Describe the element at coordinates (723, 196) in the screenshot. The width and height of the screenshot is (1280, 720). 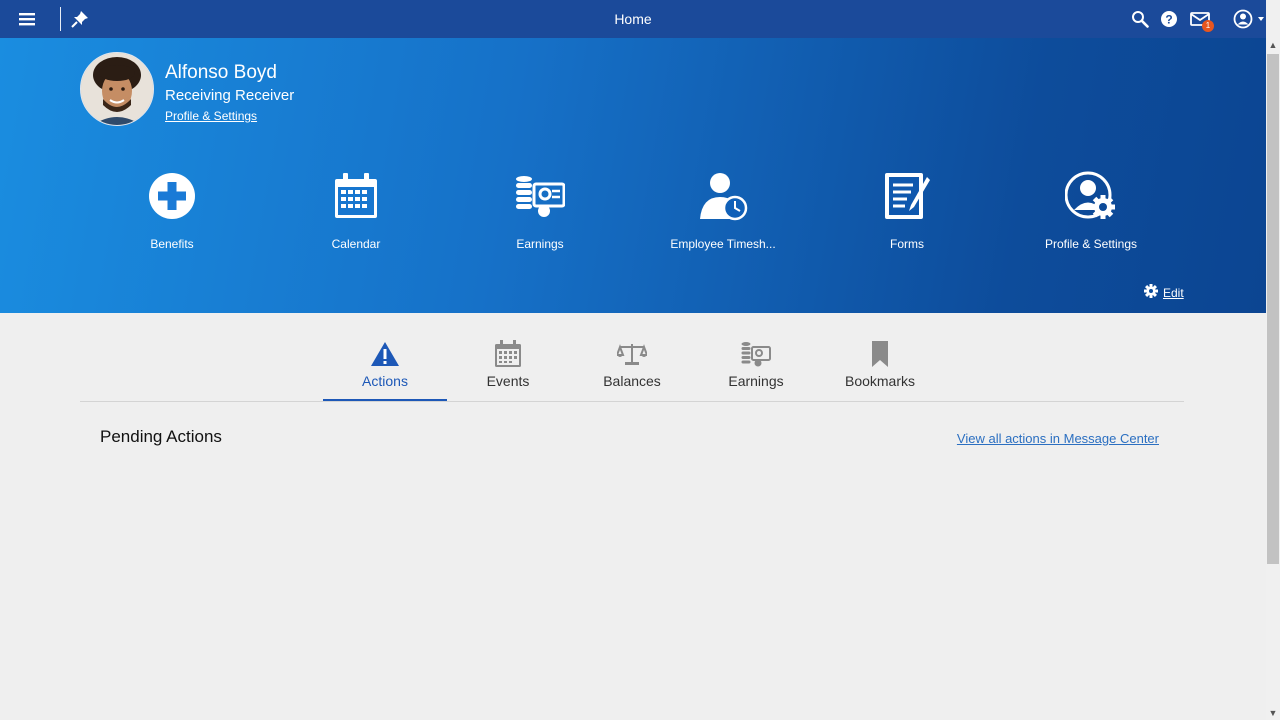
I see `employee-timesheet-icon` at that location.